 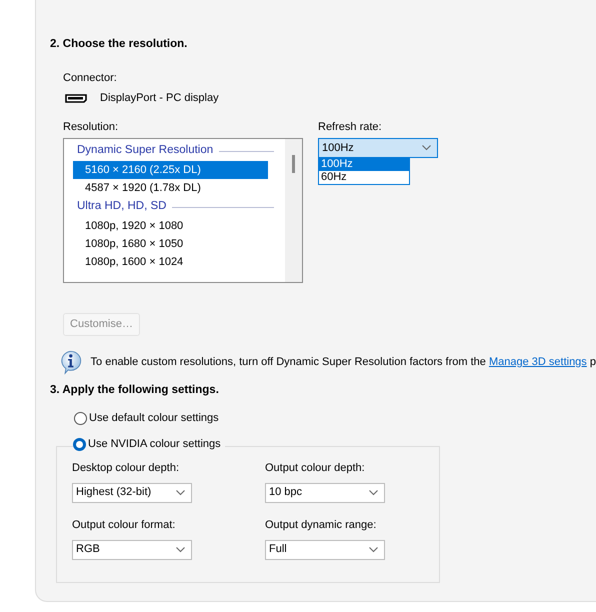 I want to click on group-heading: Dynamic Super Resolution, so click(x=145, y=151).